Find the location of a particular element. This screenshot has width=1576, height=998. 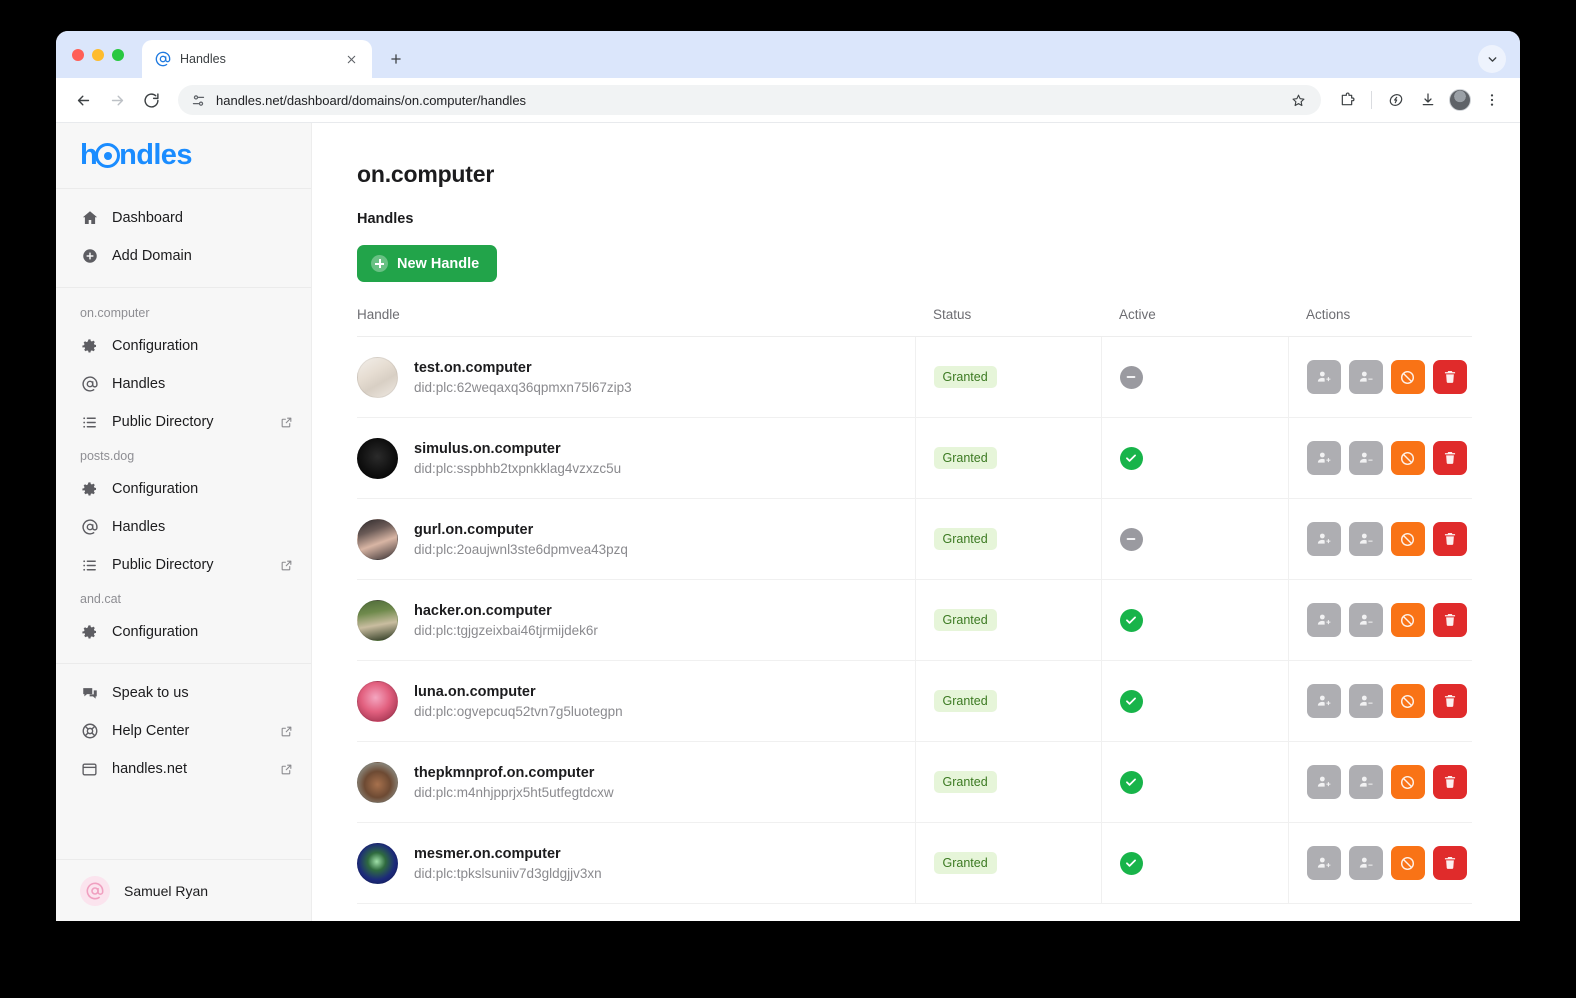

action-buttons is located at coordinates (1389, 539).